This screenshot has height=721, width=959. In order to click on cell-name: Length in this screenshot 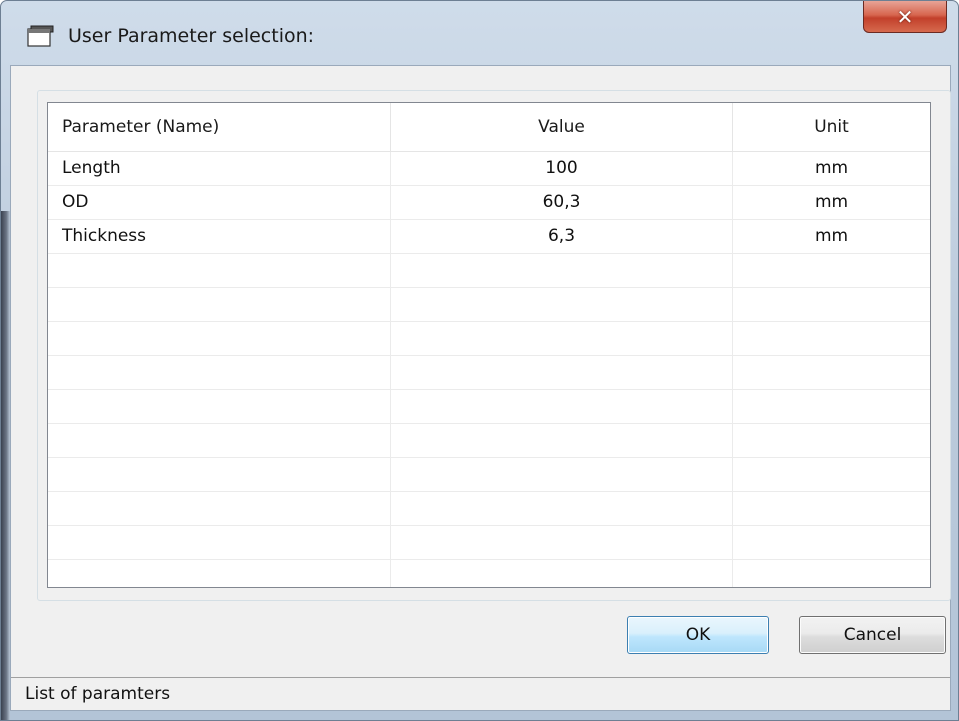, I will do `click(219, 168)`.